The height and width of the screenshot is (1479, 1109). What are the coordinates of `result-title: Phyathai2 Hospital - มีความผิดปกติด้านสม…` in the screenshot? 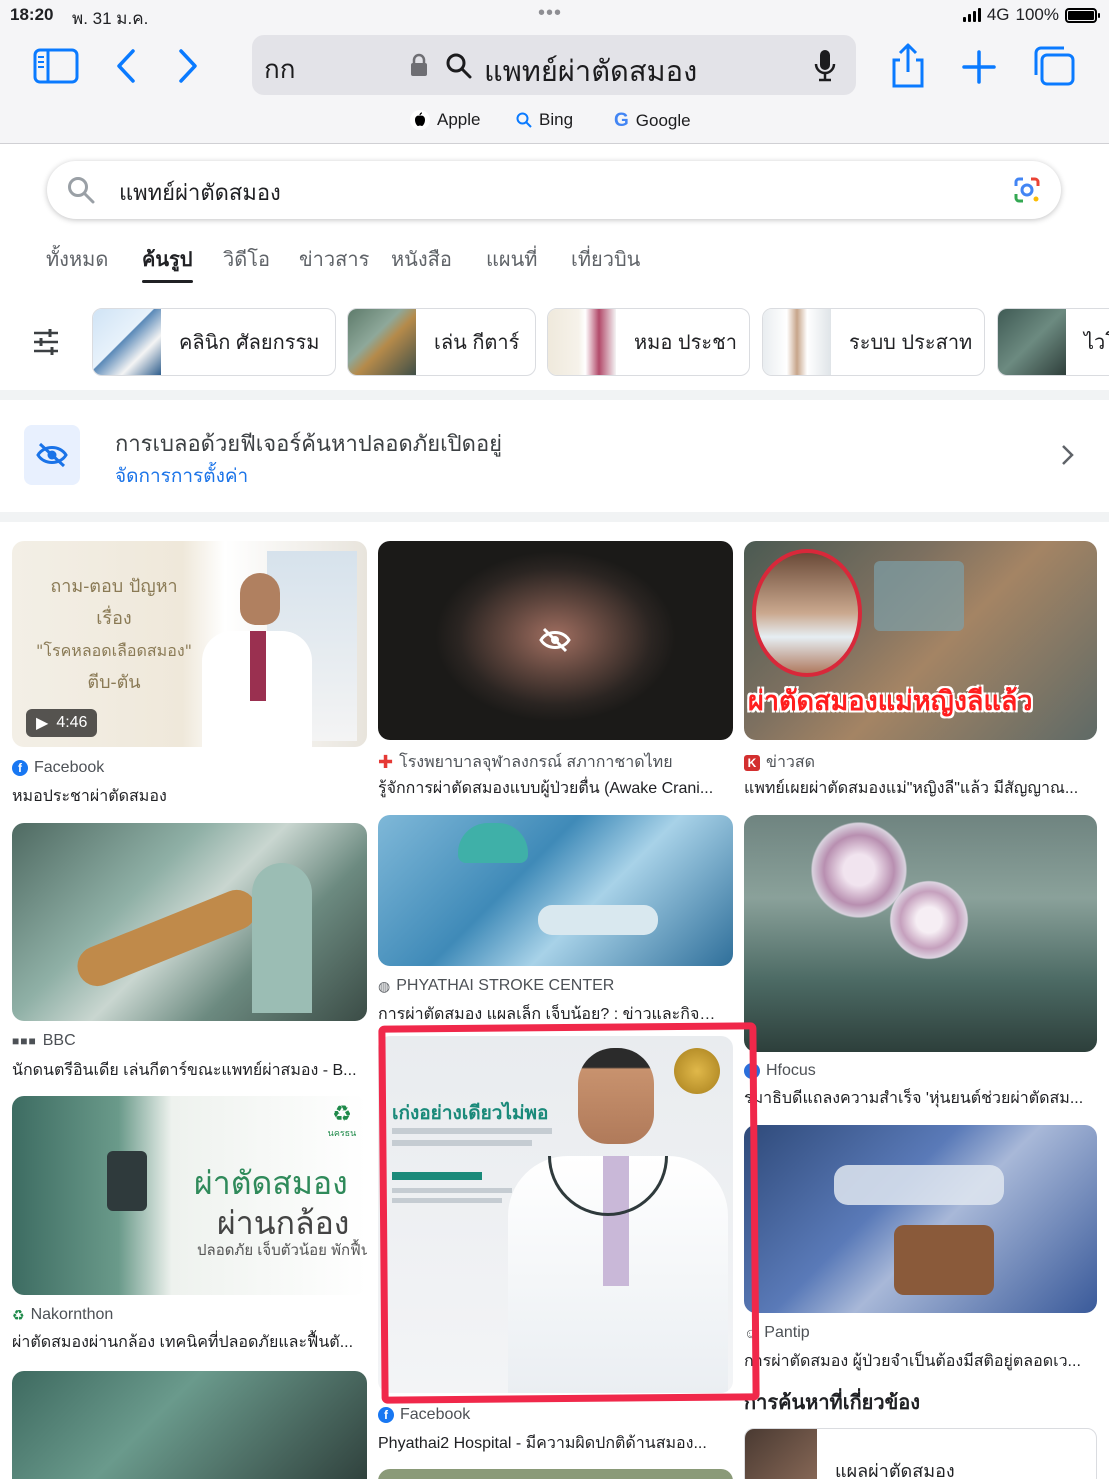 It's located at (548, 1443).